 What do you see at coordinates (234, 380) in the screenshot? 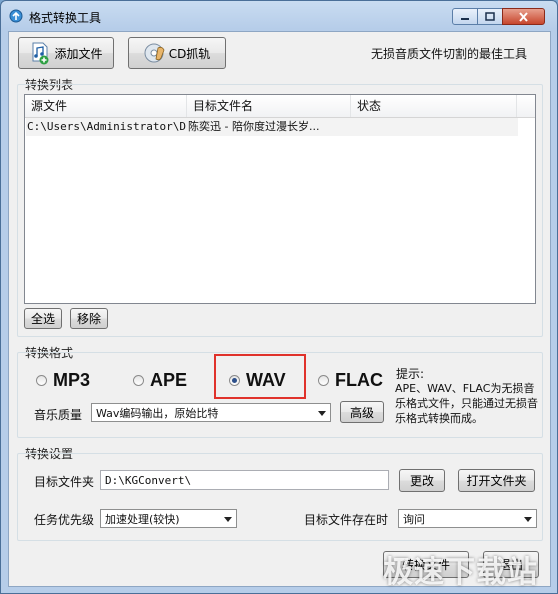
I see `radio-wav-dot` at bounding box center [234, 380].